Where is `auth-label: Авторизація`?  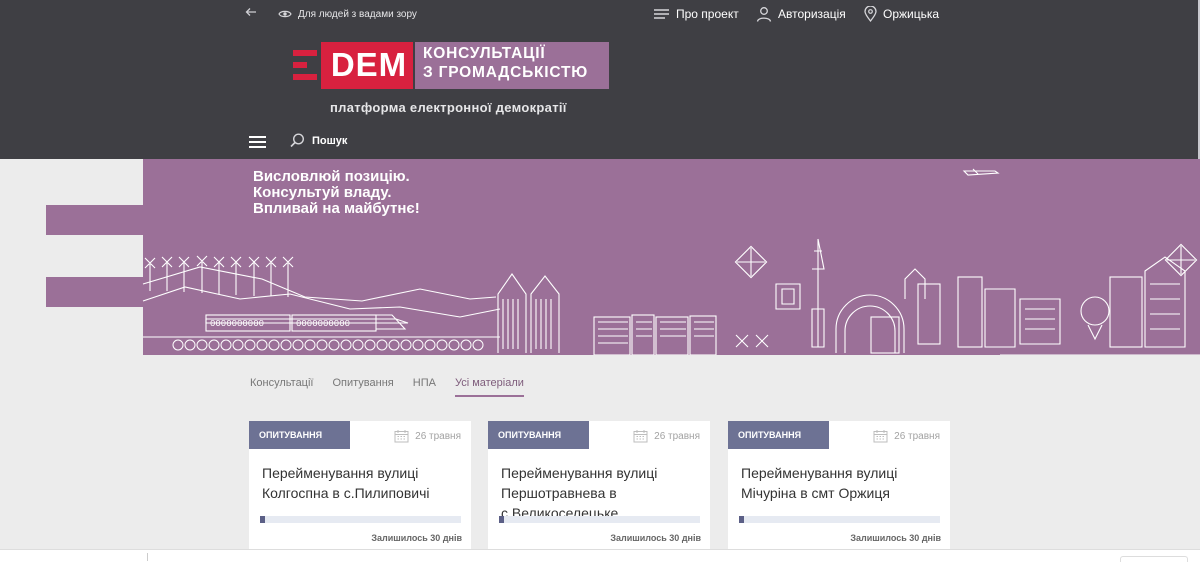 auth-label: Авторизація is located at coordinates (812, 14).